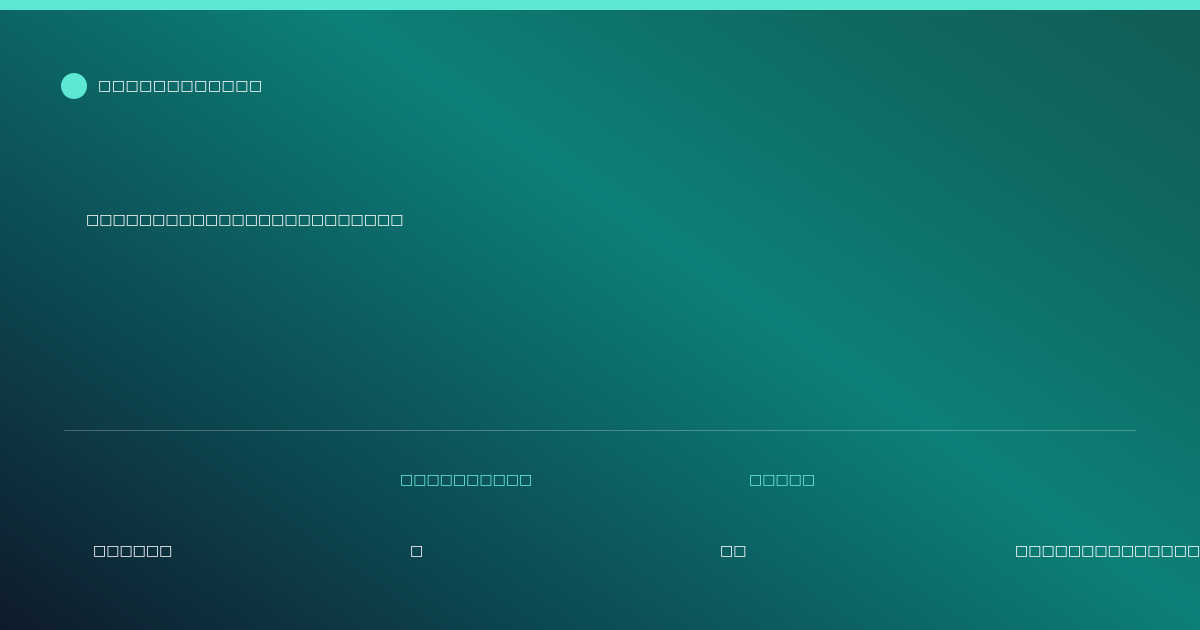  I want to click on footer-item-1: □□□□□□, so click(133, 551).